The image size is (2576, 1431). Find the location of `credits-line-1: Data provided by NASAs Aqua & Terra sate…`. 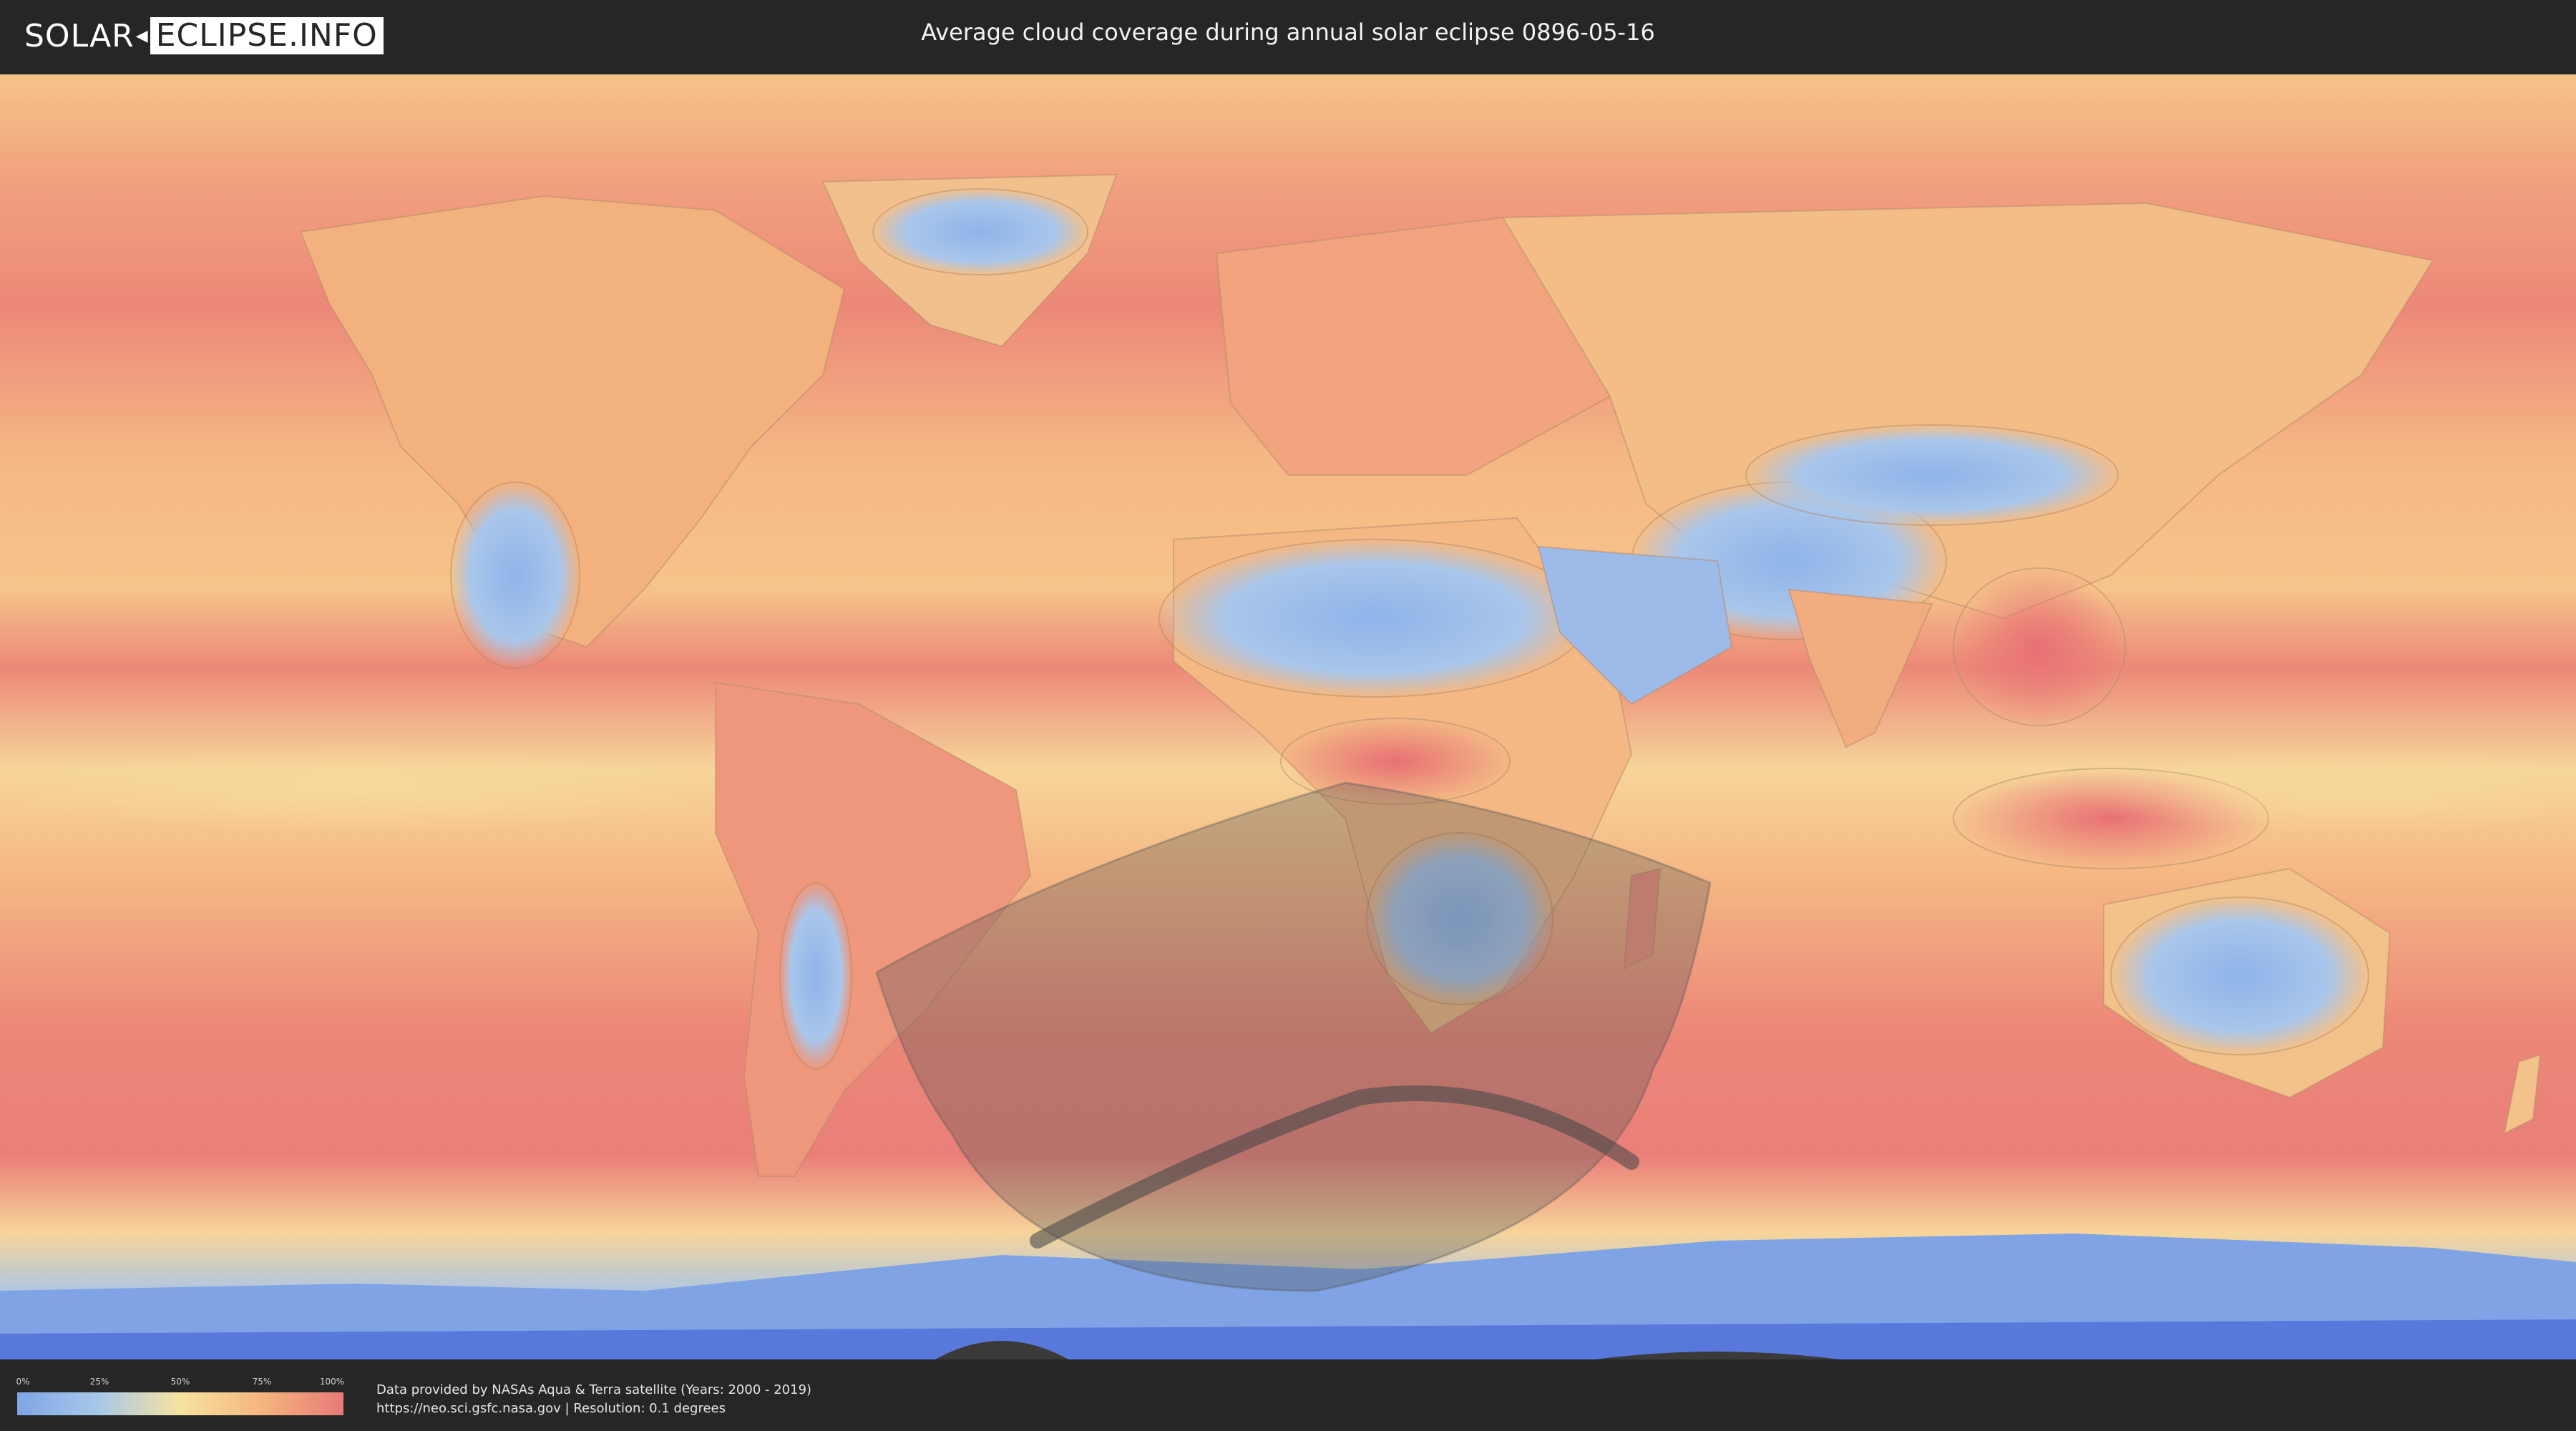

credits-line-1: Data provided by NASAs Aqua & Terra sate… is located at coordinates (594, 1389).